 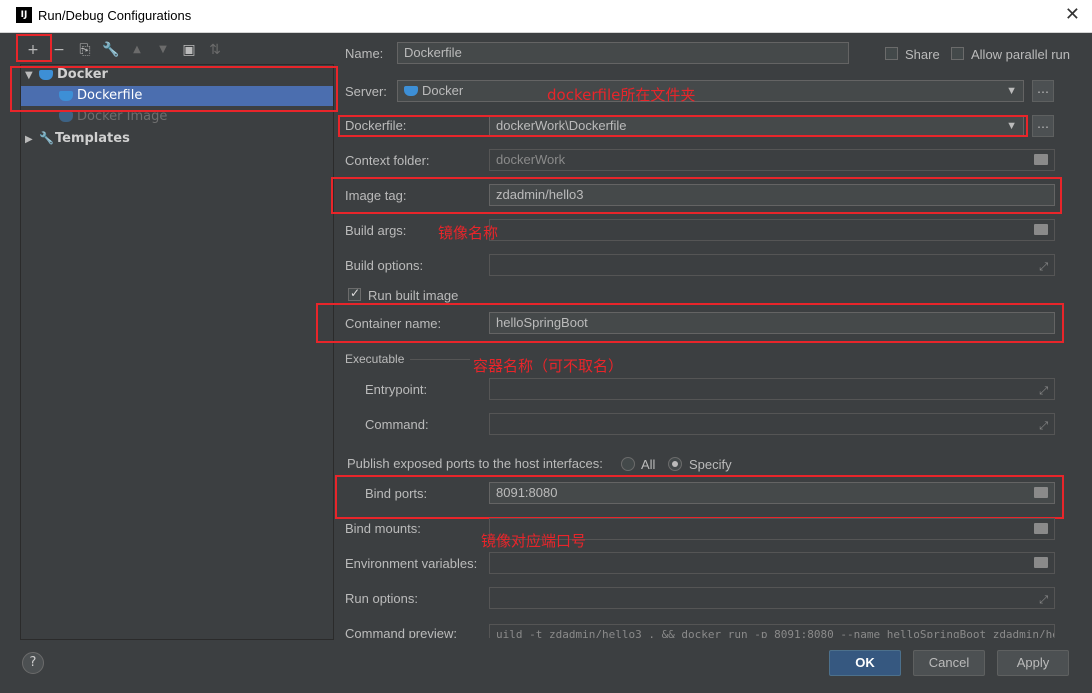 I want to click on ports-specify-label: Specify, so click(x=710, y=464).